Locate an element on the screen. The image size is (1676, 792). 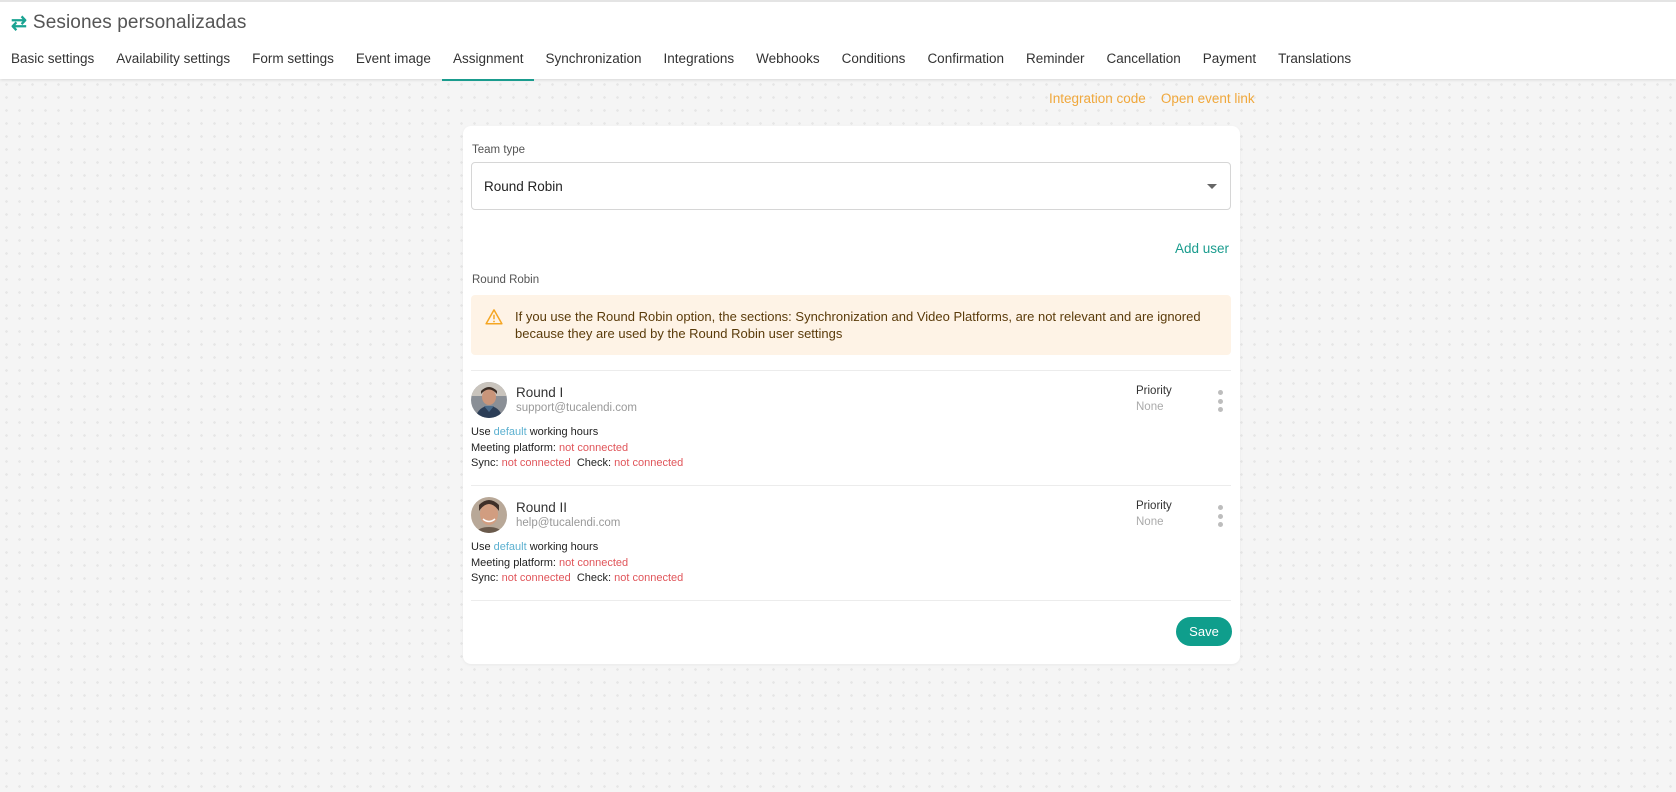
event-links: Integration code Open event link is located at coordinates (1152, 98).